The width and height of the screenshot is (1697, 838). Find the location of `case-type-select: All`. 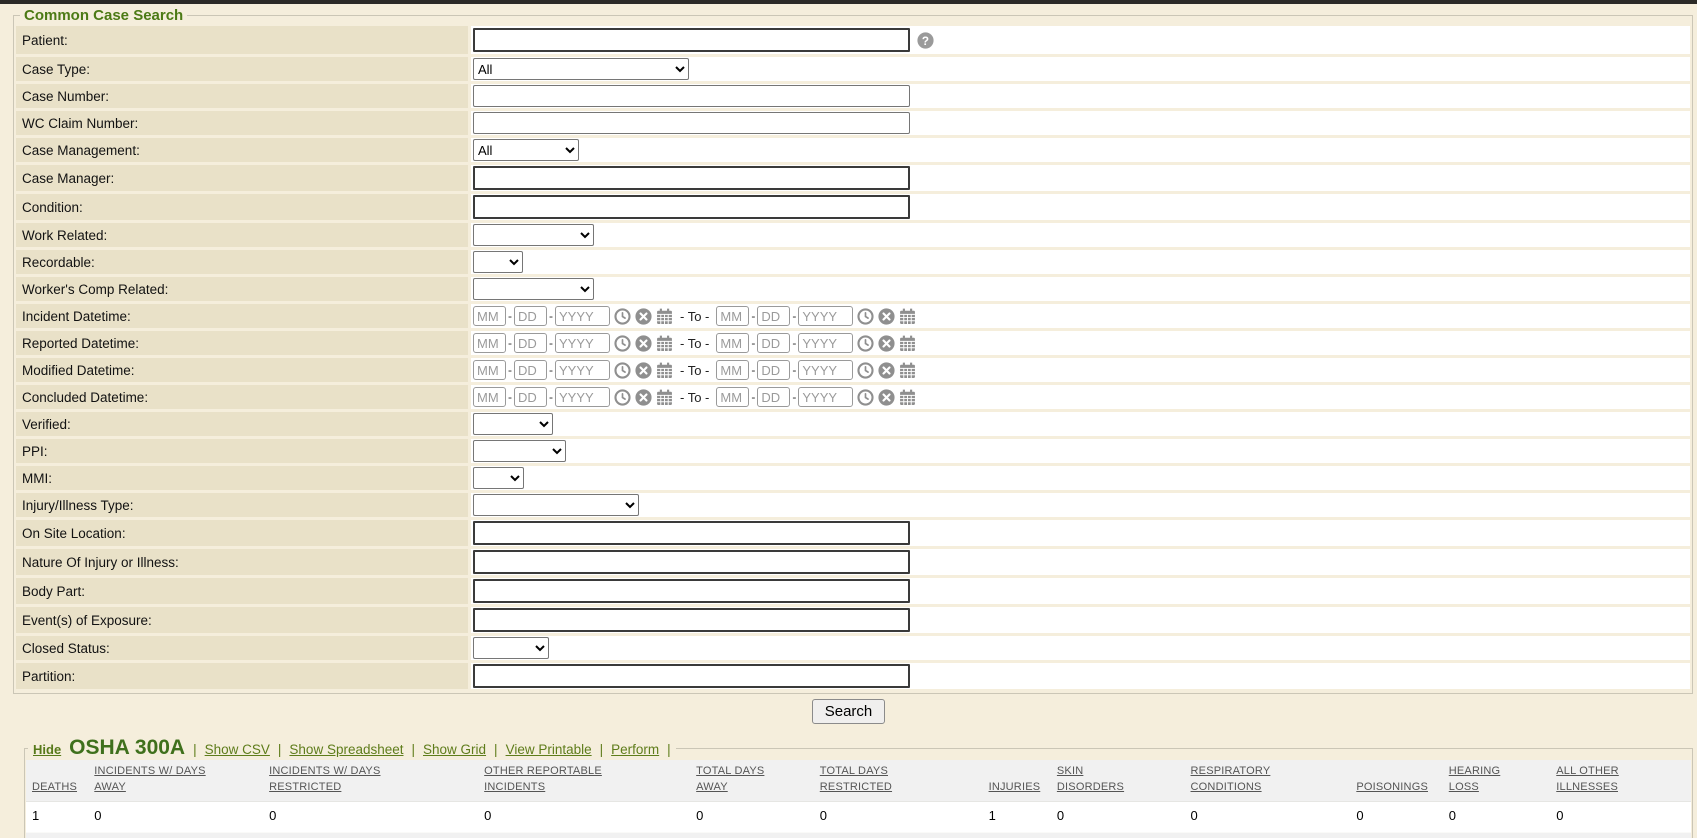

case-type-select: All is located at coordinates (581, 69).